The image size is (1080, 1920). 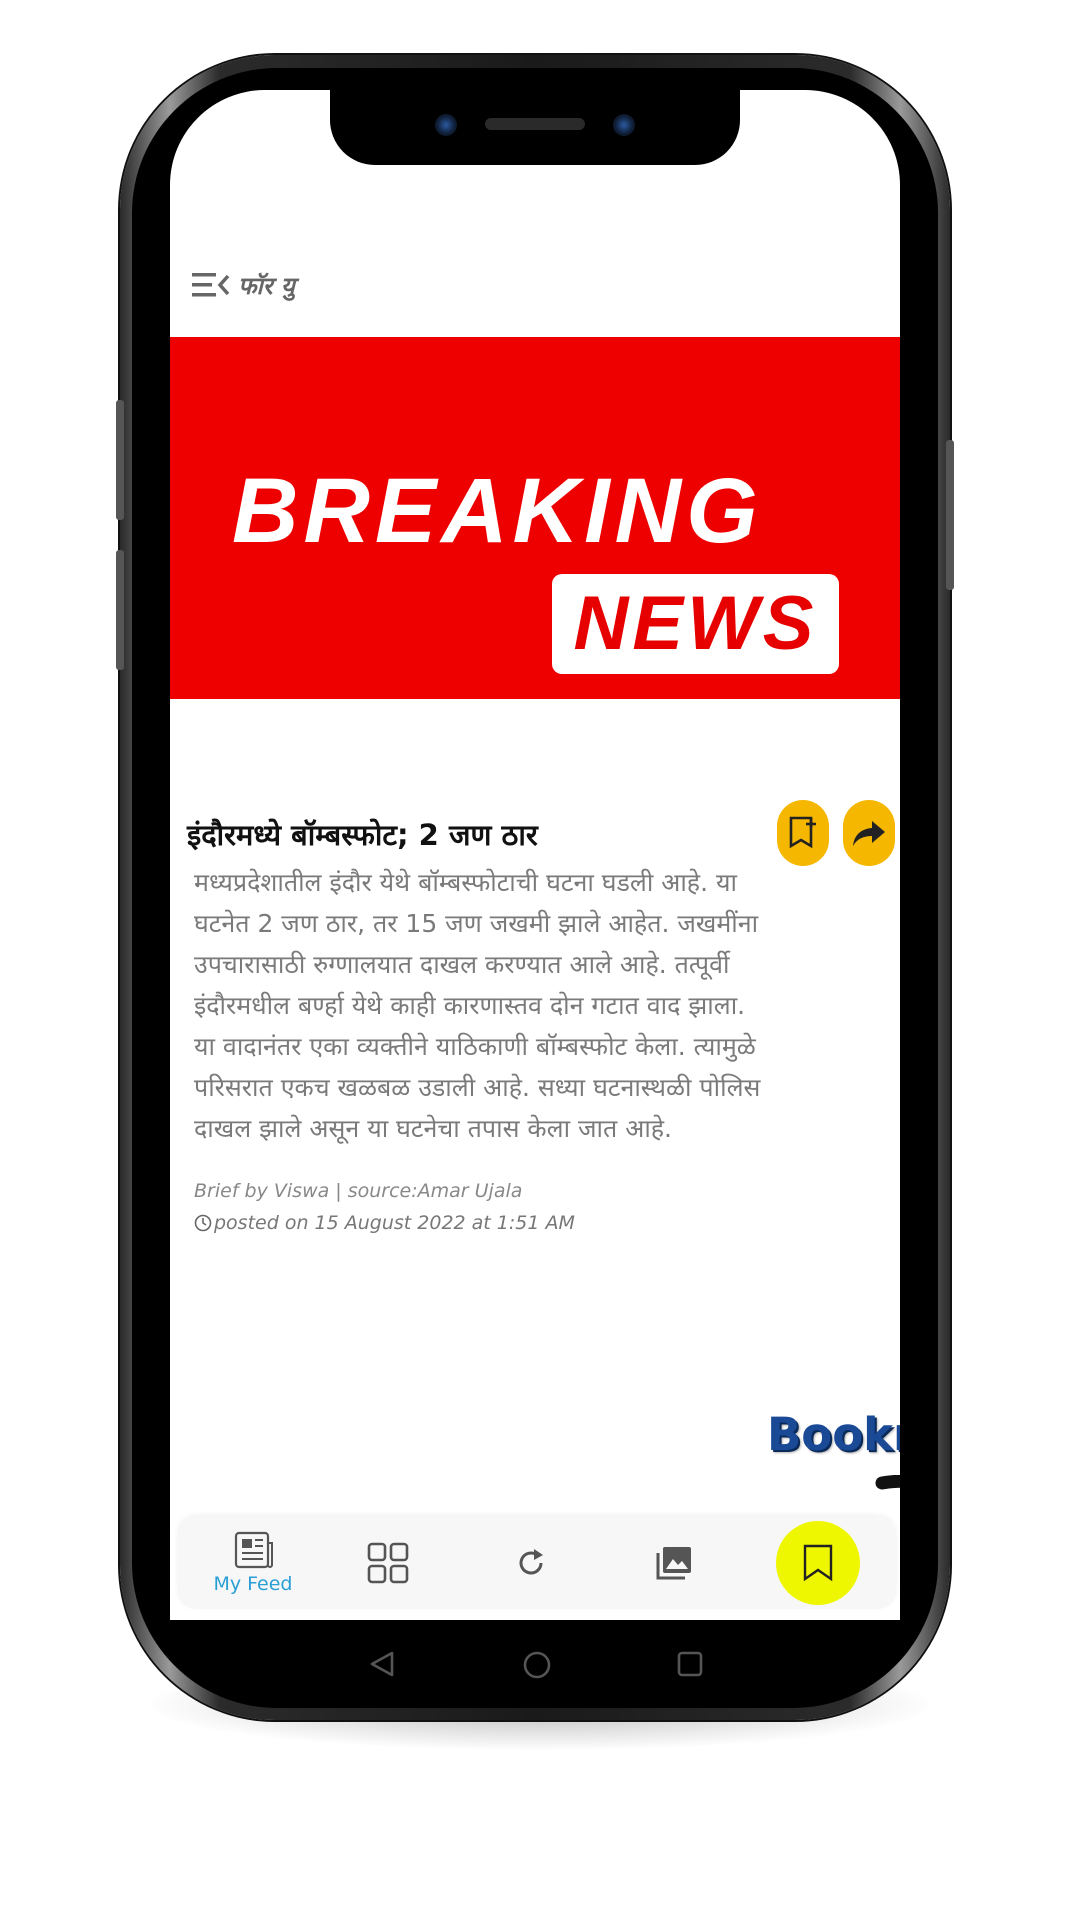 What do you see at coordinates (203, 1223) in the screenshot?
I see `clock-icon` at bounding box center [203, 1223].